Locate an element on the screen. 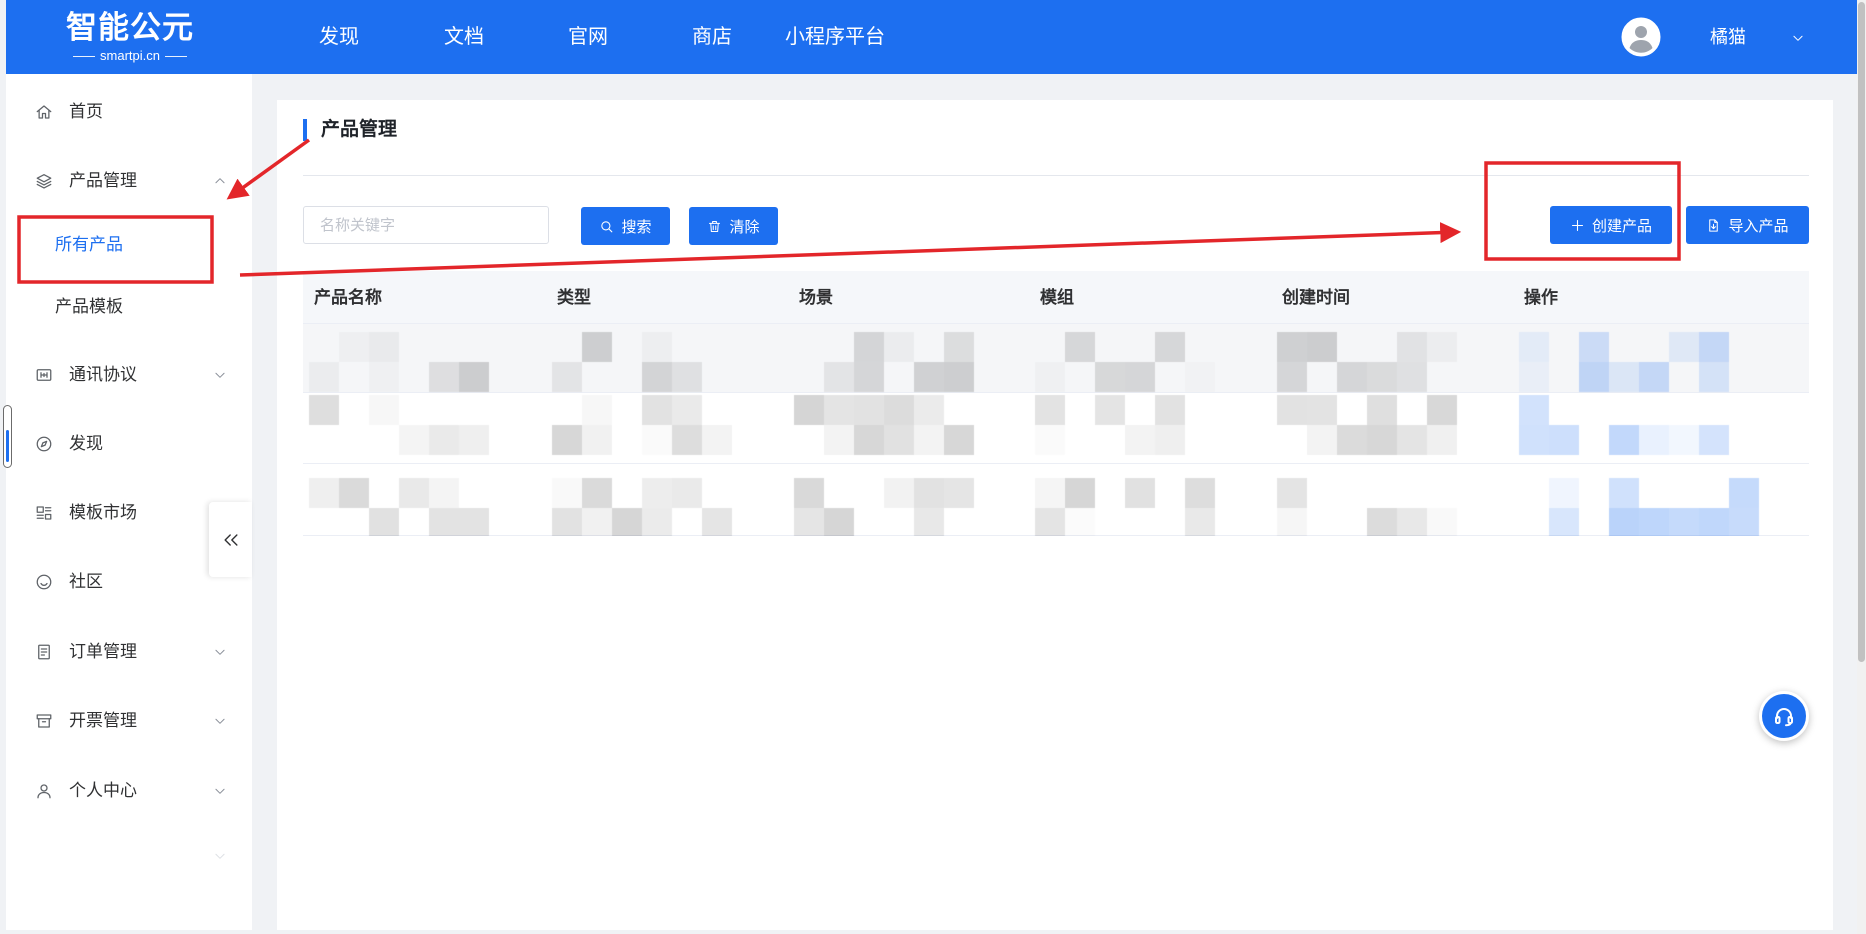 The image size is (1866, 934). title-divider is located at coordinates (1056, 175).